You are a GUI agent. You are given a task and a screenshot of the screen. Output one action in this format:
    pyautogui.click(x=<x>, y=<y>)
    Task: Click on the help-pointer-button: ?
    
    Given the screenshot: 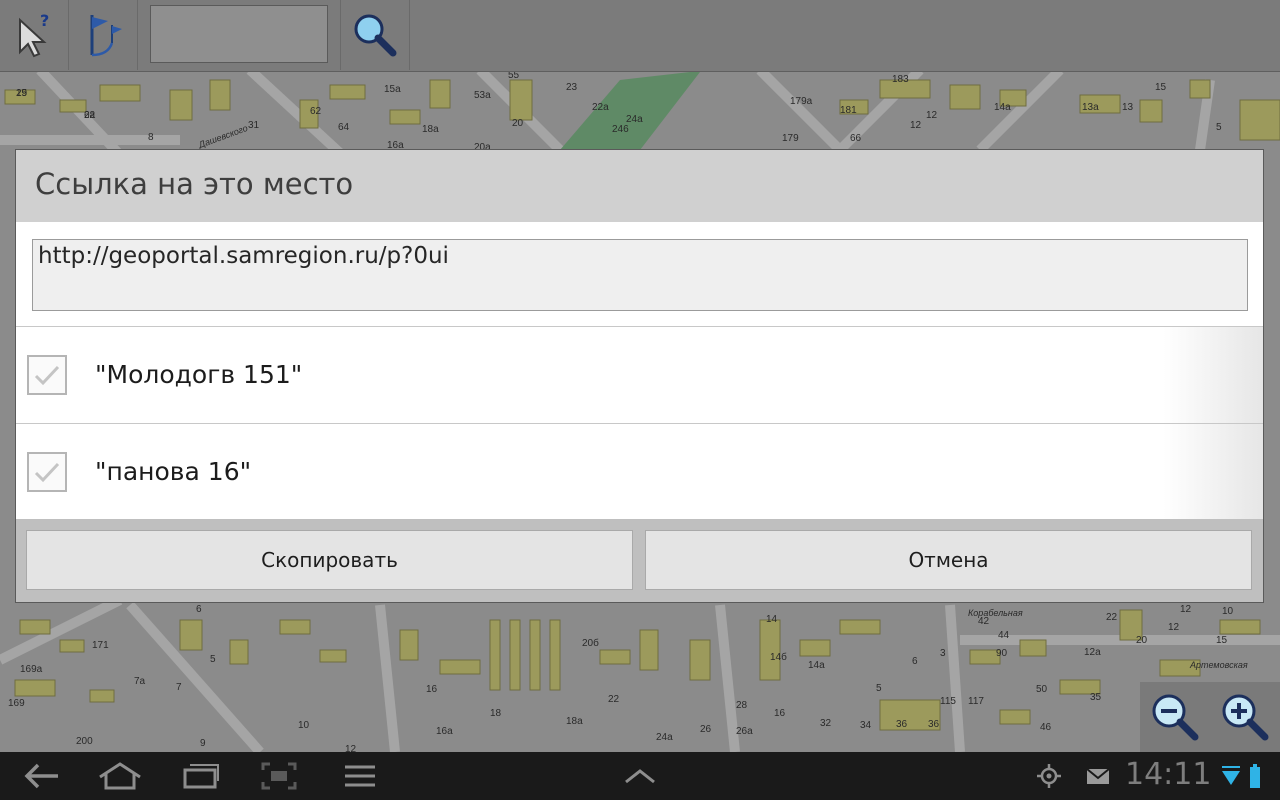 What is the action you would take?
    pyautogui.click(x=34, y=35)
    